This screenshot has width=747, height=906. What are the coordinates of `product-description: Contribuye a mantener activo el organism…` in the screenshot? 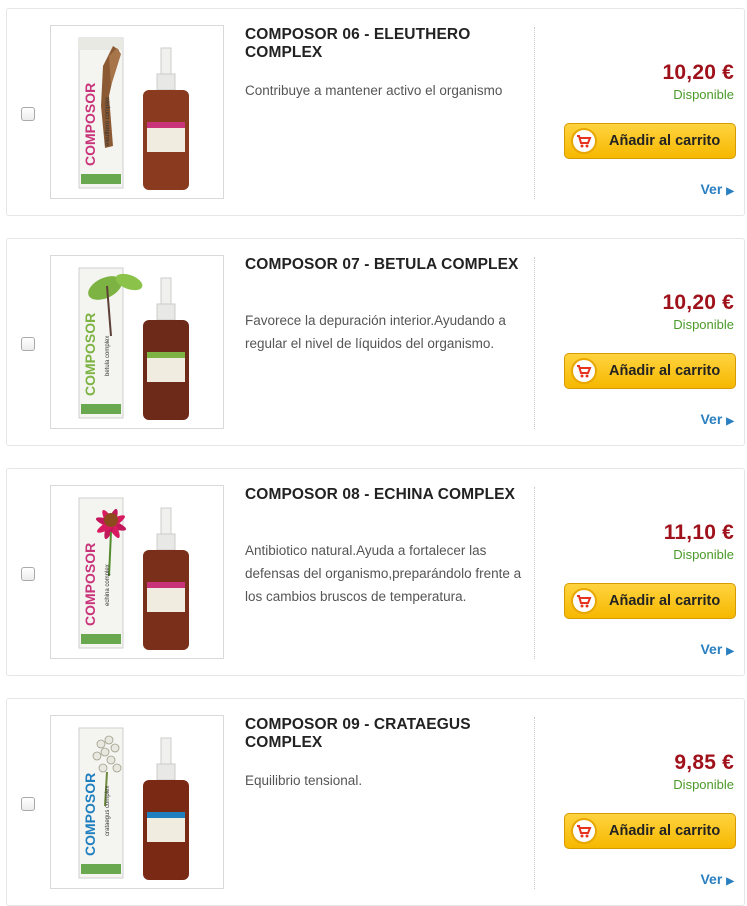 It's located at (374, 90).